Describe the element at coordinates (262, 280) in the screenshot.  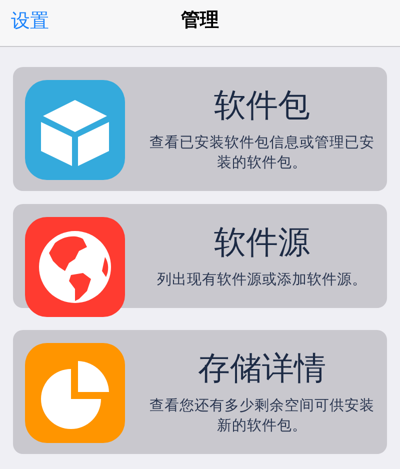
I see `card-description: 列出现有软件源或添加软件源。` at that location.